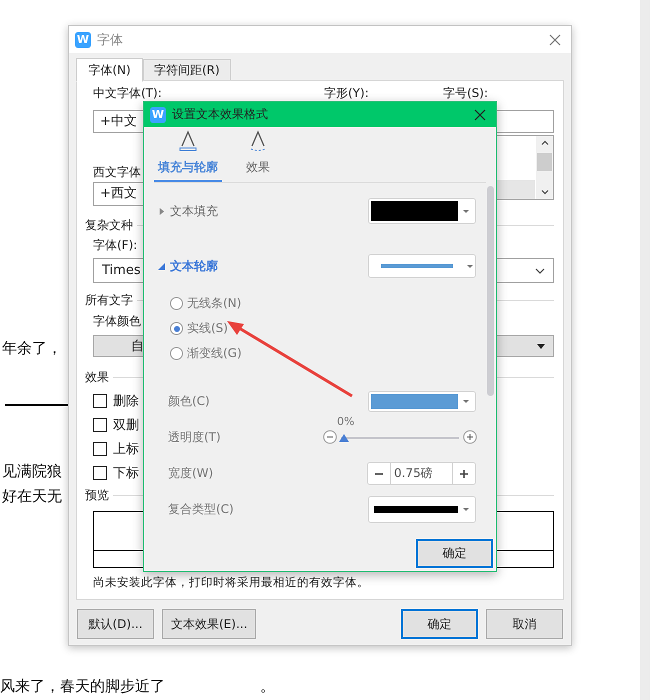 The height and width of the screenshot is (700, 665). What do you see at coordinates (524, 624) in the screenshot?
I see `dialog-button: 取消` at bounding box center [524, 624].